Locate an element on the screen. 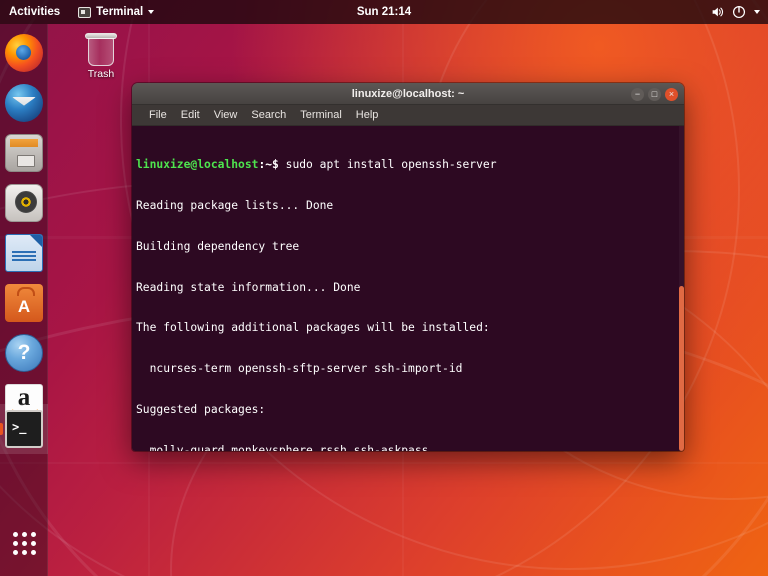 The image size is (768, 576). clock: Sun 21:14 is located at coordinates (384, 12).